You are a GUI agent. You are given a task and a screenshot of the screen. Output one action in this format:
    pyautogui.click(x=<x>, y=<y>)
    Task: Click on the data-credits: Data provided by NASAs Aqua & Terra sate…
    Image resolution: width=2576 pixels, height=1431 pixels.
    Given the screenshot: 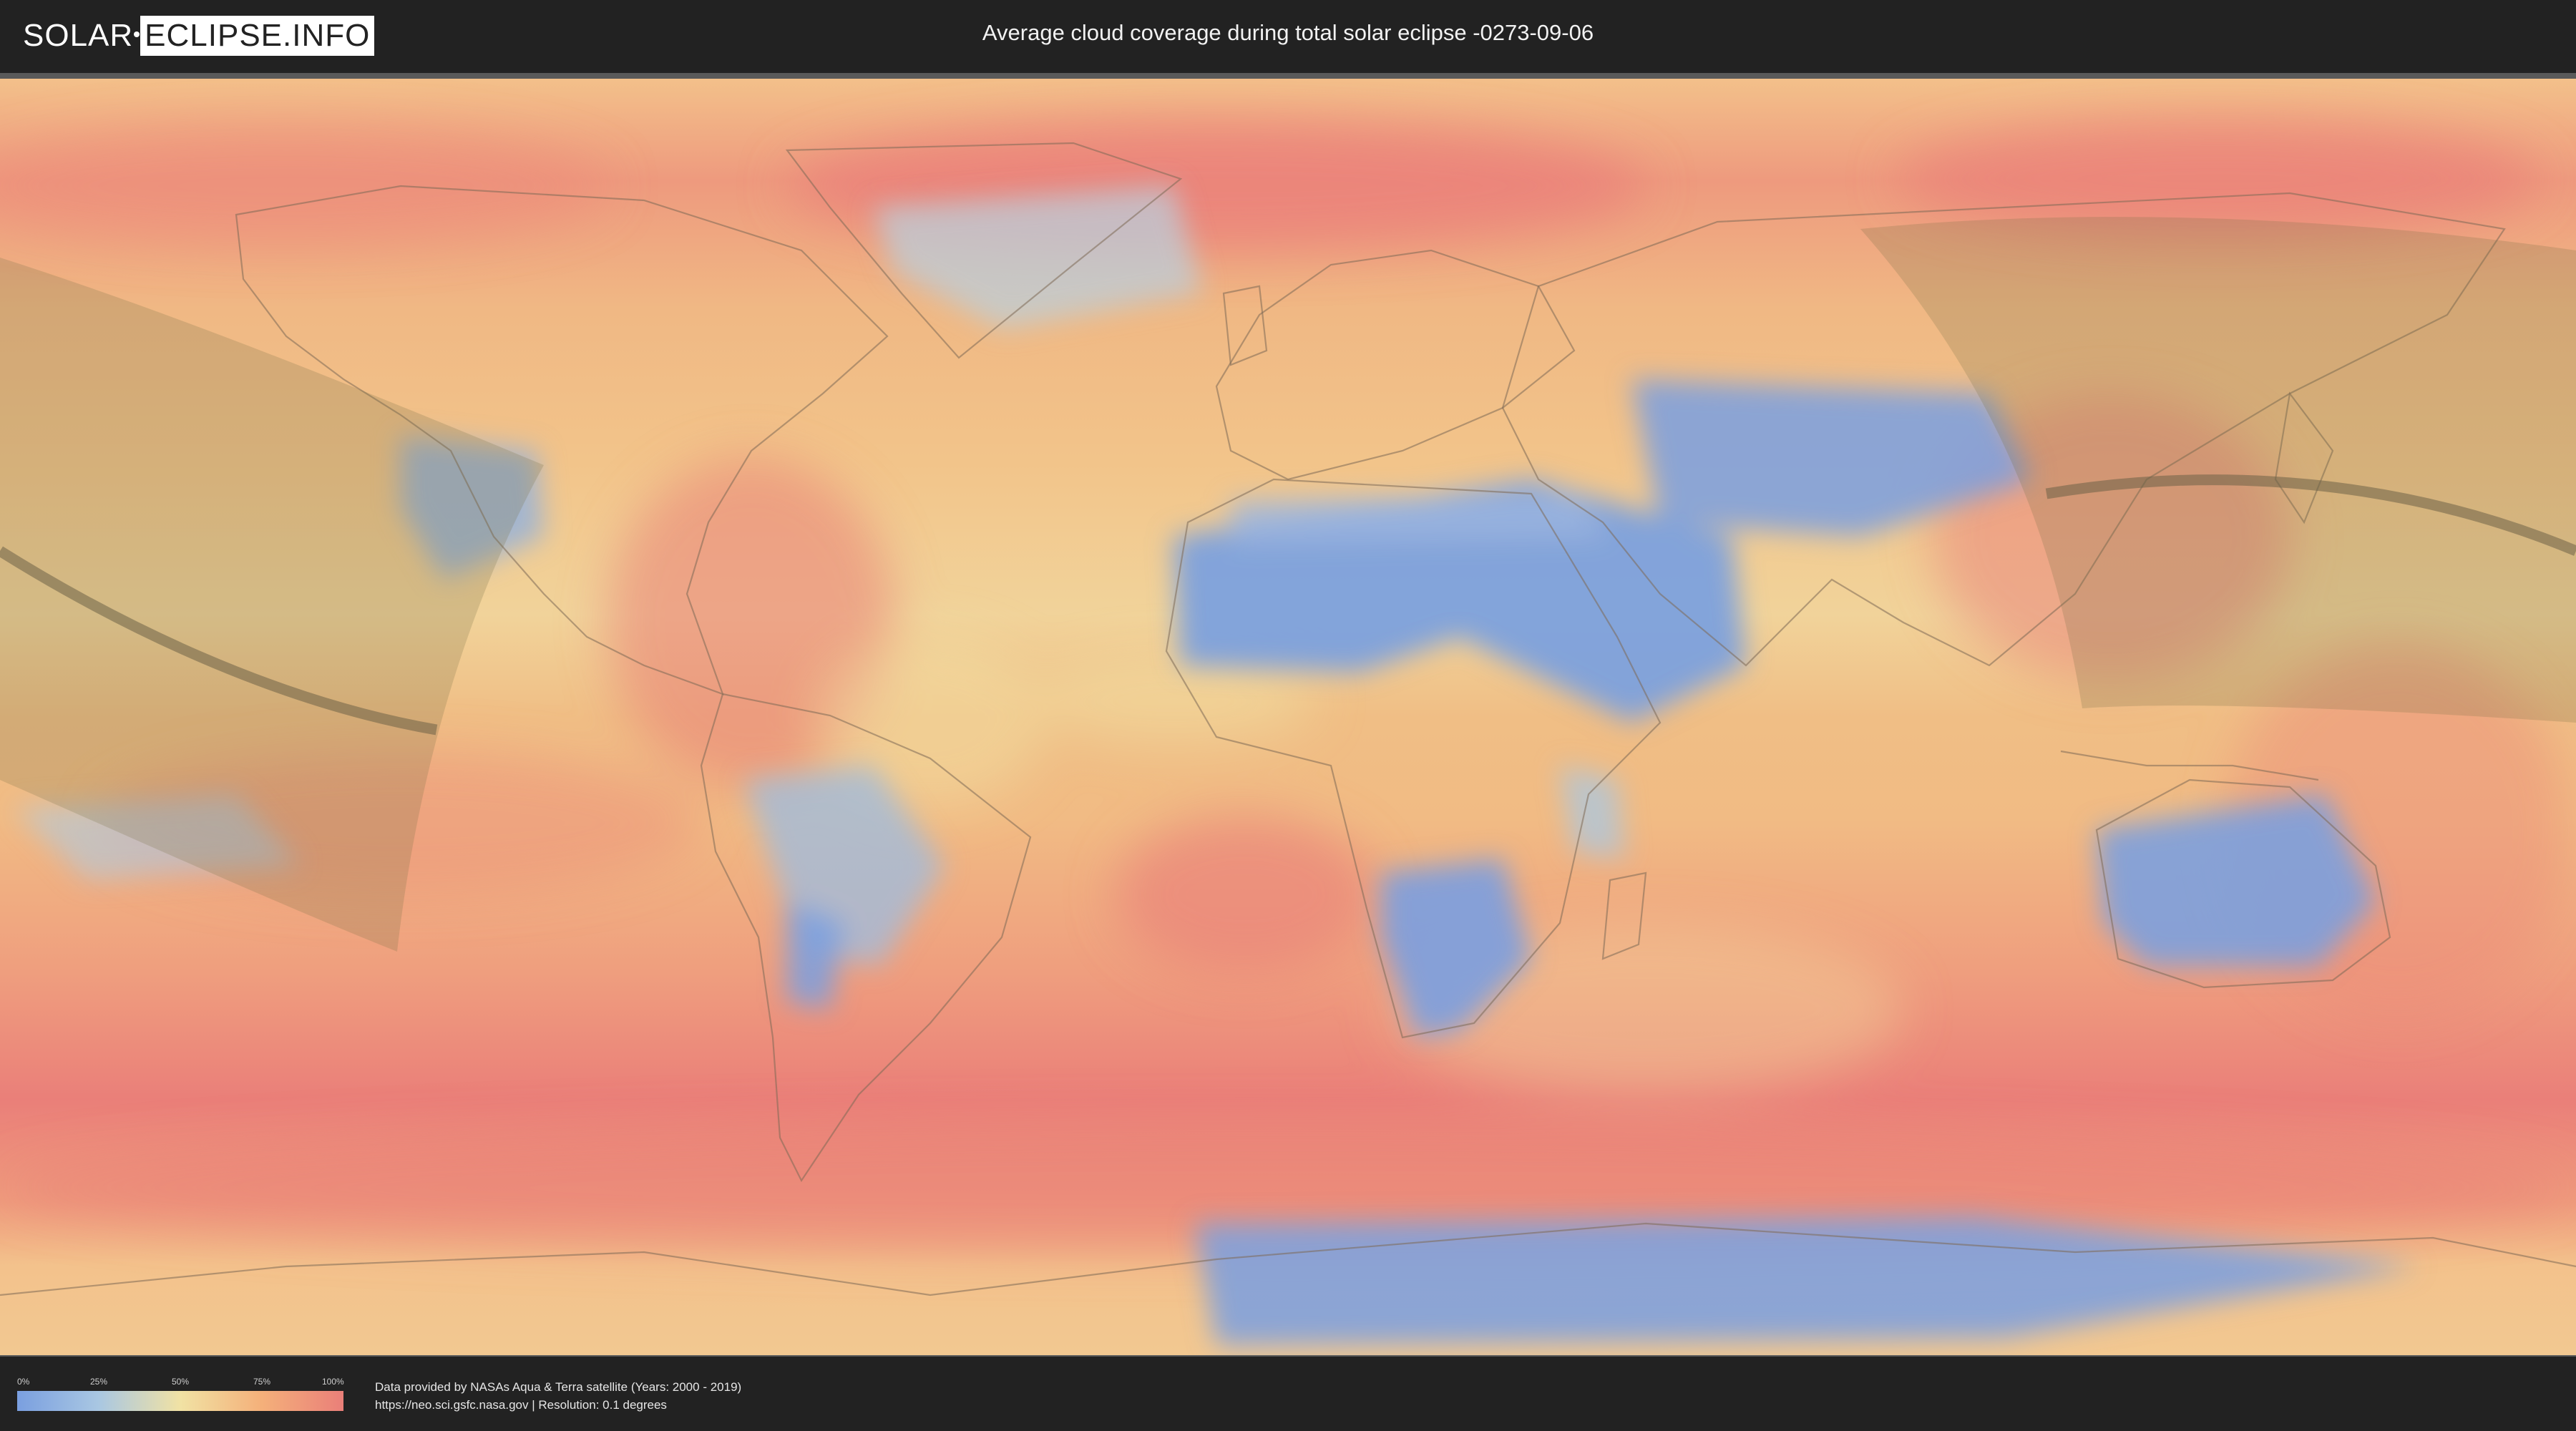 What is the action you would take?
    pyautogui.click(x=558, y=1396)
    